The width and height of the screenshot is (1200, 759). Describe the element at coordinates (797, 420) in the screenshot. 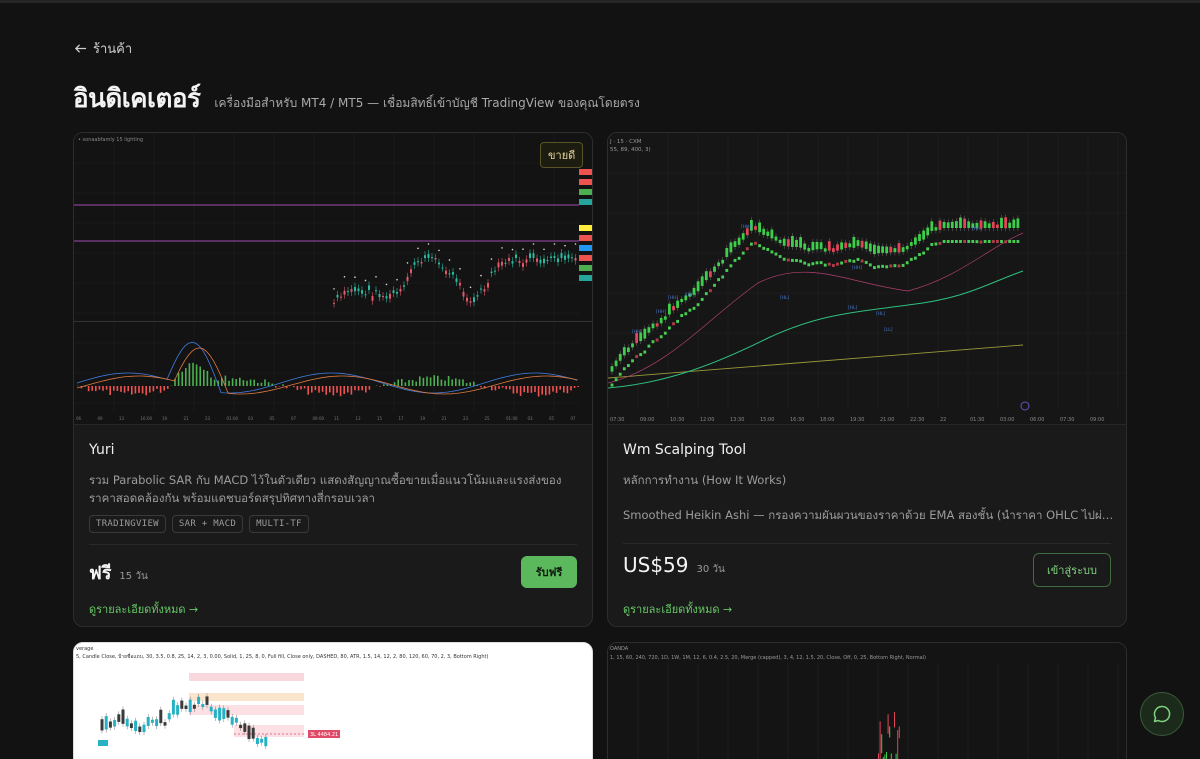

I see `x-axis-tick: 16:30` at that location.